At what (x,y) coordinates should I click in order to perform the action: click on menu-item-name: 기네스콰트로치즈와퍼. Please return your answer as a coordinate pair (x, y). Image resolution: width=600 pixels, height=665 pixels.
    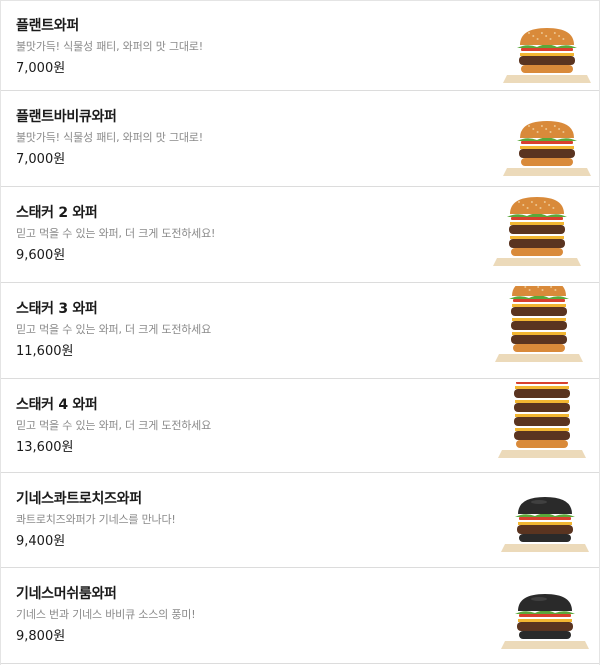
    Looking at the image, I should click on (79, 499).